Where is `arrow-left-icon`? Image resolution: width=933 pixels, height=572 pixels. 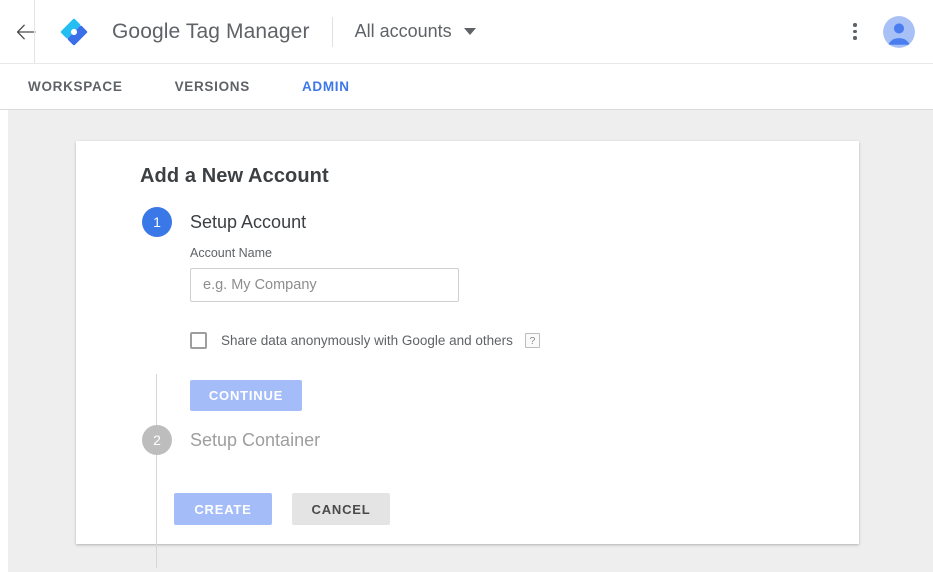
arrow-left-icon is located at coordinates (26, 31).